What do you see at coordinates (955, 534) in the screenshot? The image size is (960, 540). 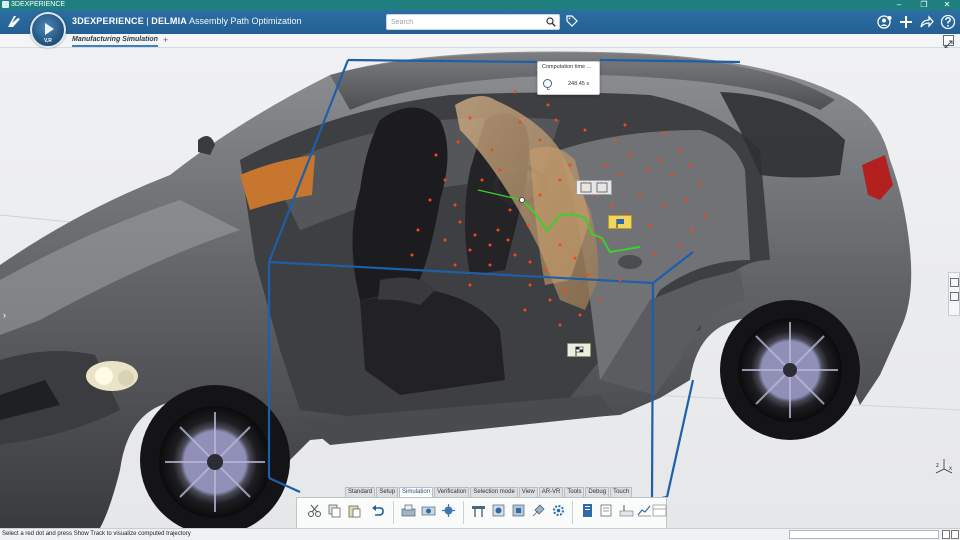 I see `settings-icon` at bounding box center [955, 534].